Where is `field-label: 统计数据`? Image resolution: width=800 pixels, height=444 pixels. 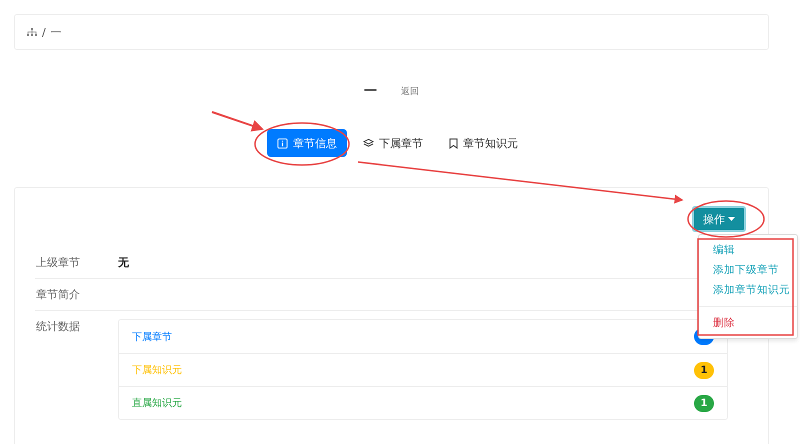 field-label: 统计数据 is located at coordinates (58, 327).